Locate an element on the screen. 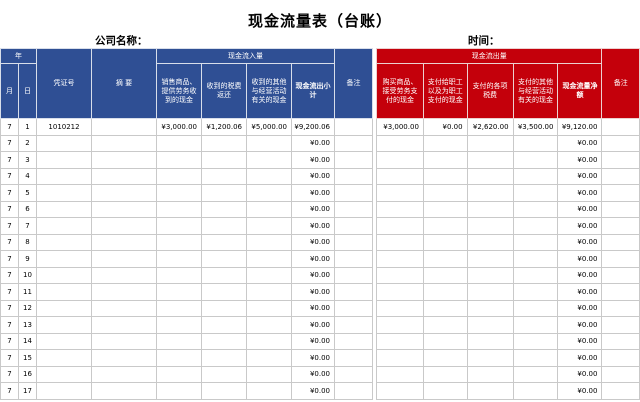 The height and width of the screenshot is (402, 640). day-cell: 13 is located at coordinates (27, 325).